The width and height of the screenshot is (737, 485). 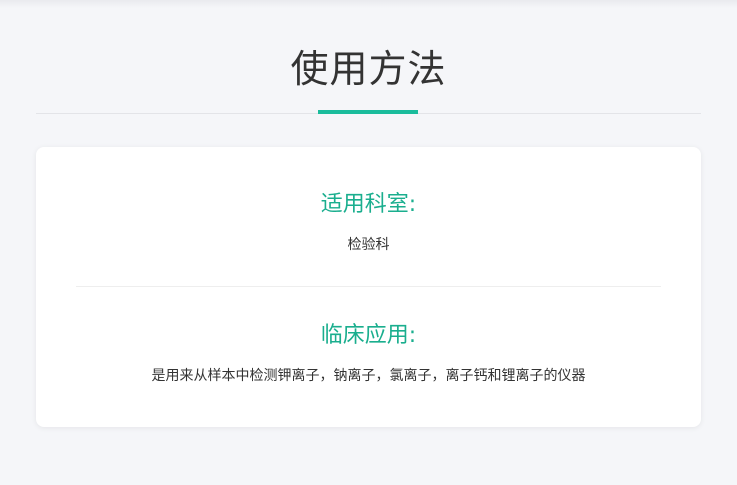 What do you see at coordinates (368, 112) in the screenshot?
I see `title-accent-bar` at bounding box center [368, 112].